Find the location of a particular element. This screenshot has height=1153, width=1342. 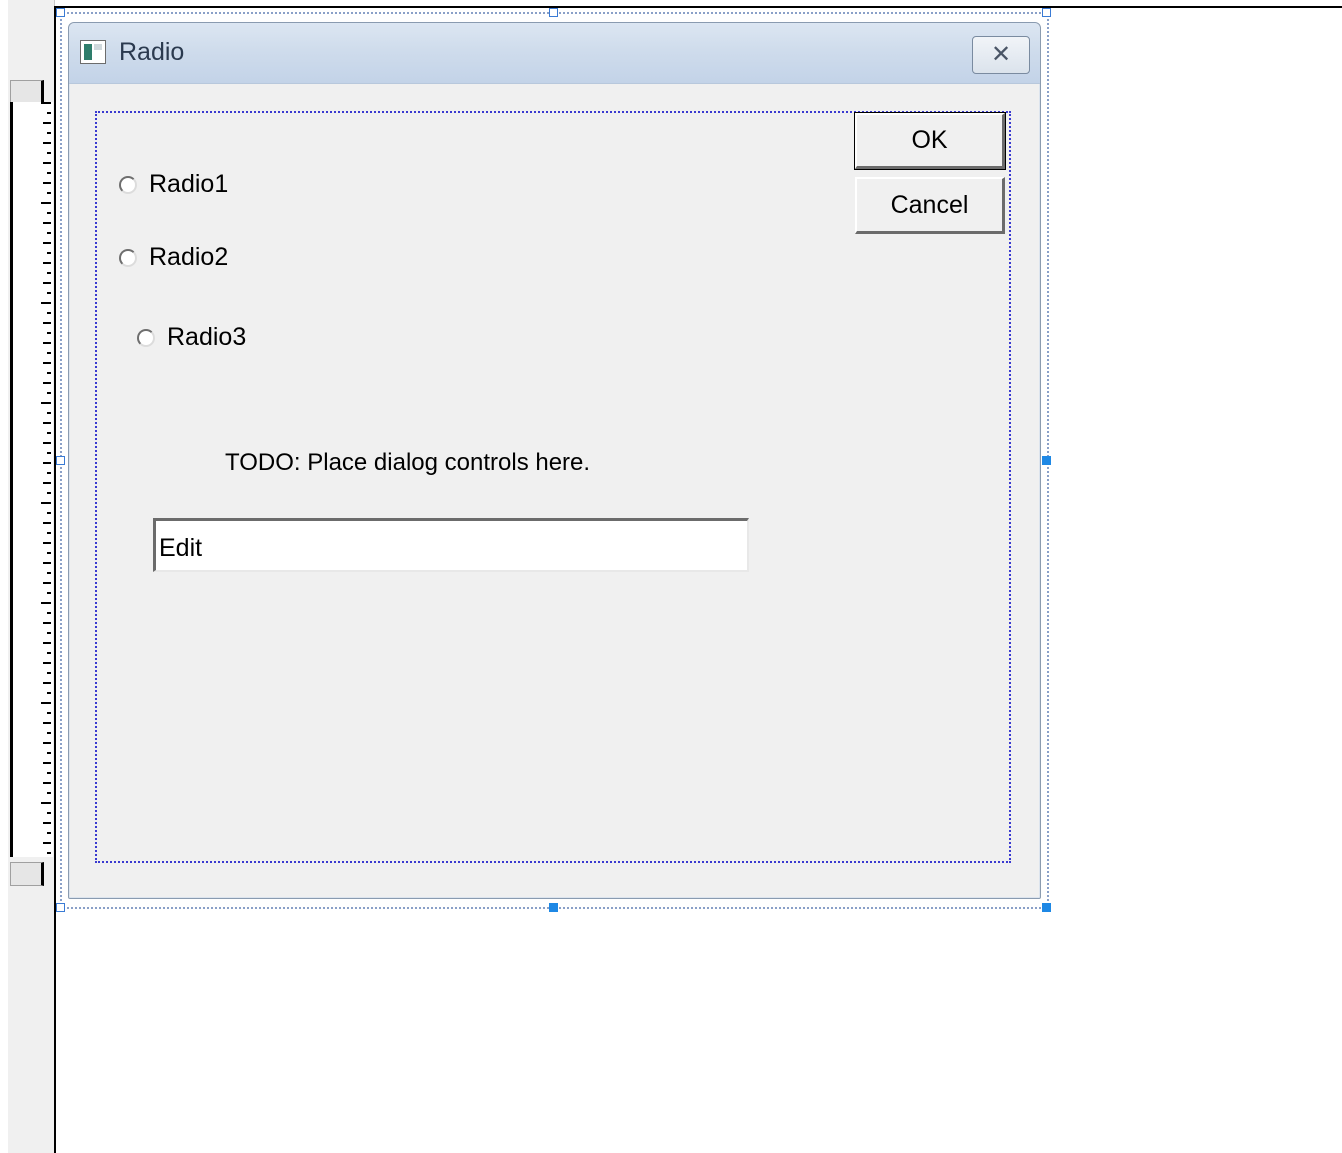

radio-1-label: Radio1 is located at coordinates (189, 184).